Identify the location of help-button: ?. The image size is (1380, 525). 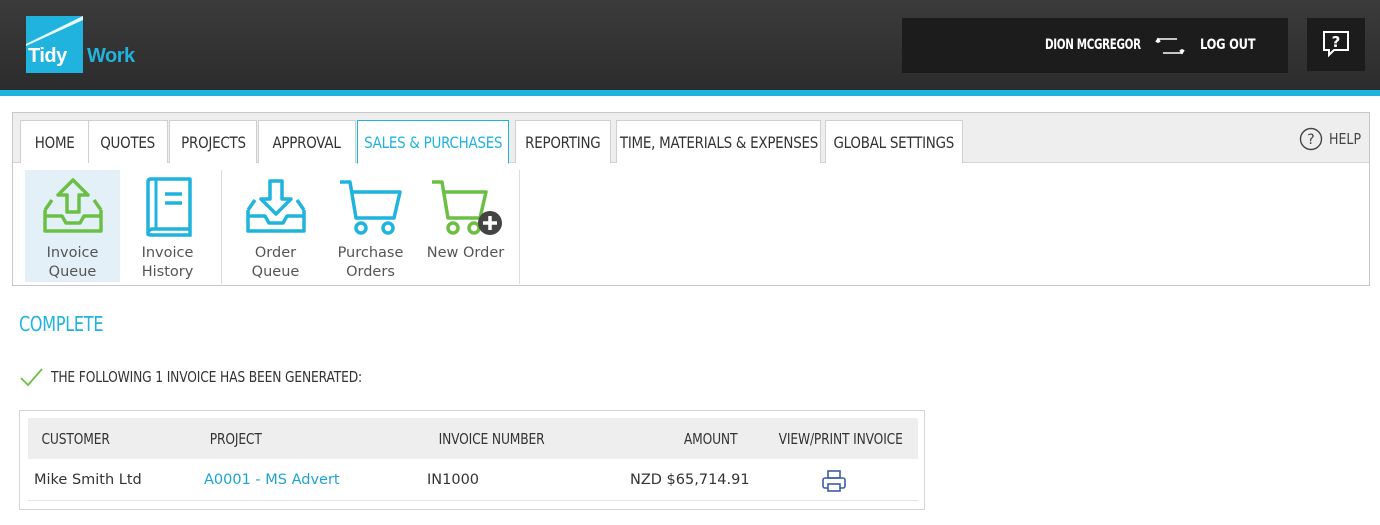
(1336, 44).